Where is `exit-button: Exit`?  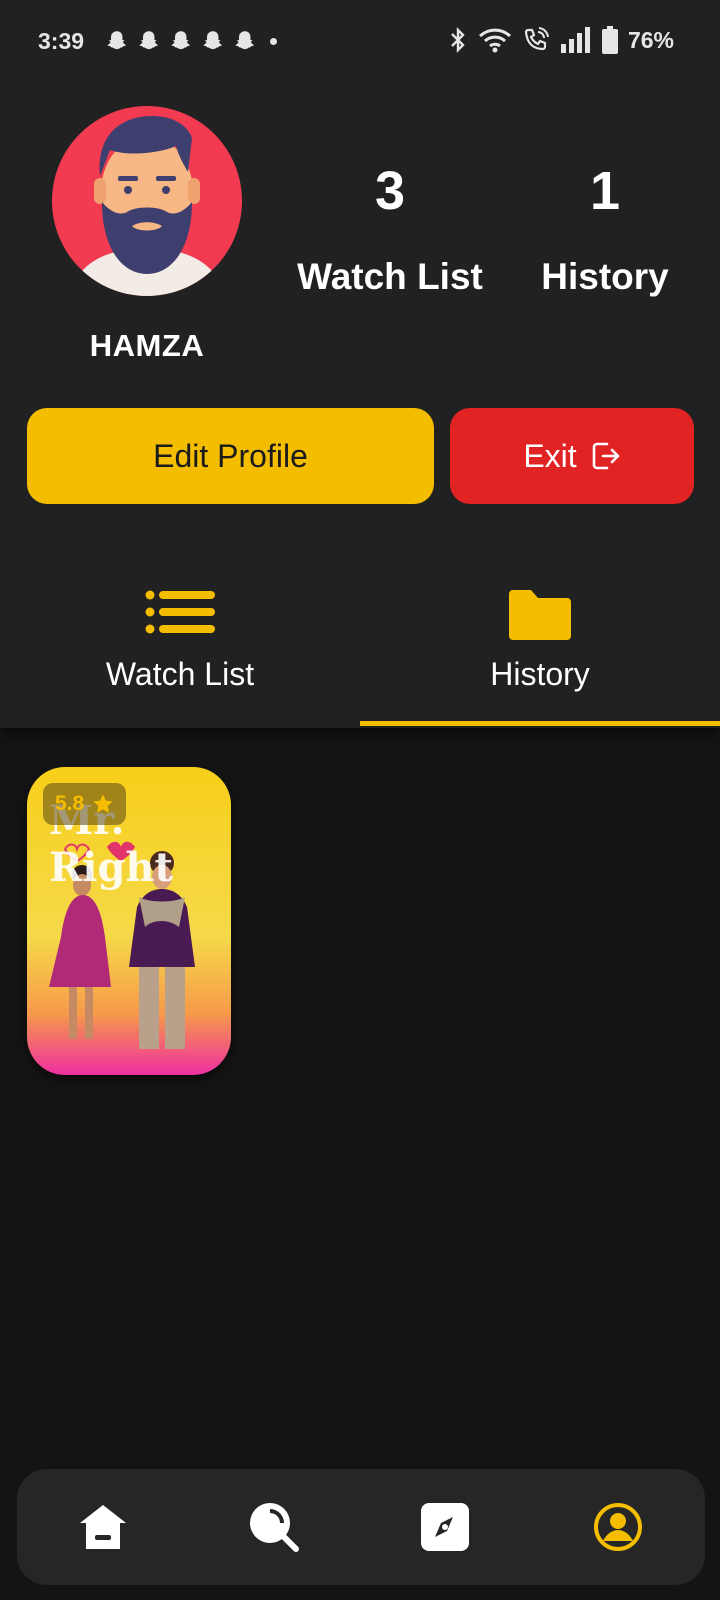 exit-button: Exit is located at coordinates (572, 456).